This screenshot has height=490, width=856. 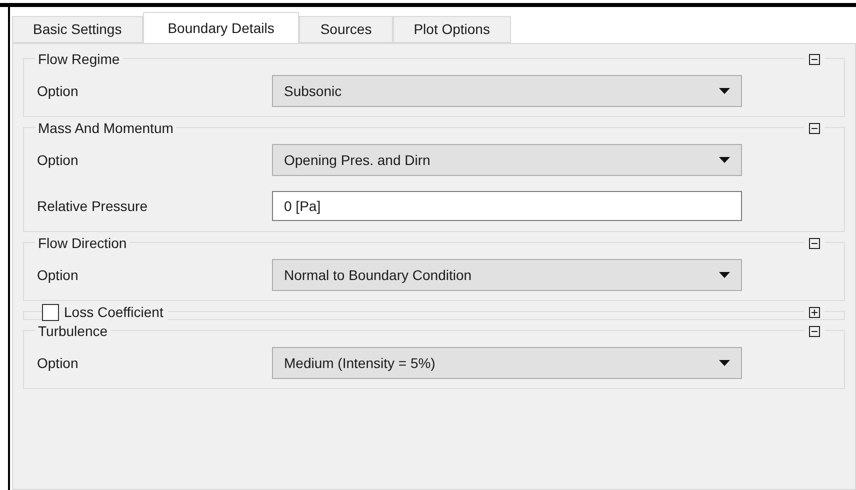 I want to click on tab: Basic Settings, so click(x=77, y=29).